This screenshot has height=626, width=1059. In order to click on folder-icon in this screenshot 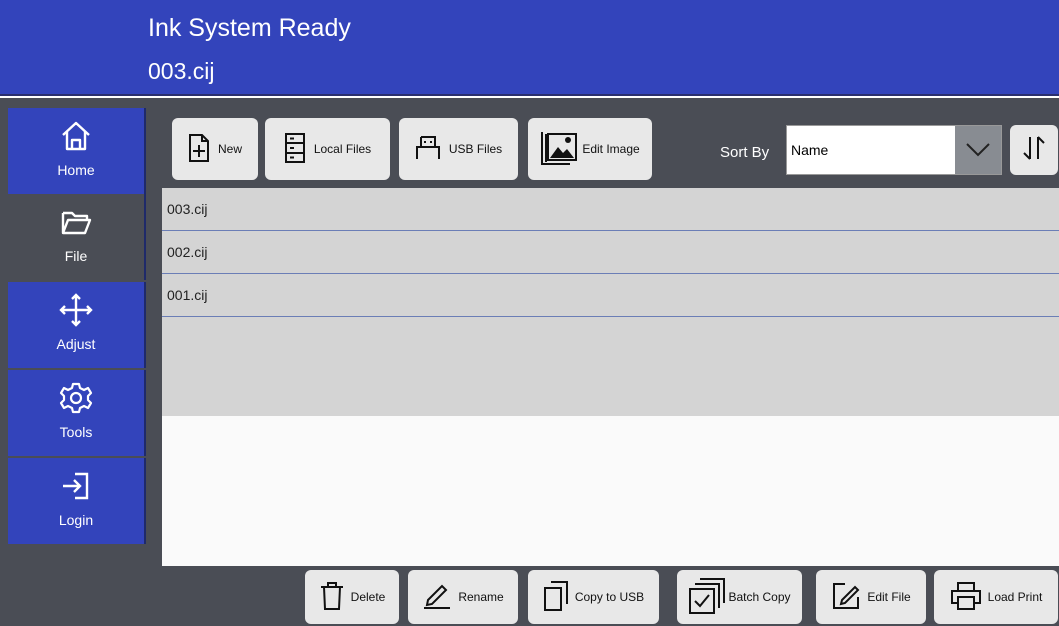, I will do `click(76, 222)`.